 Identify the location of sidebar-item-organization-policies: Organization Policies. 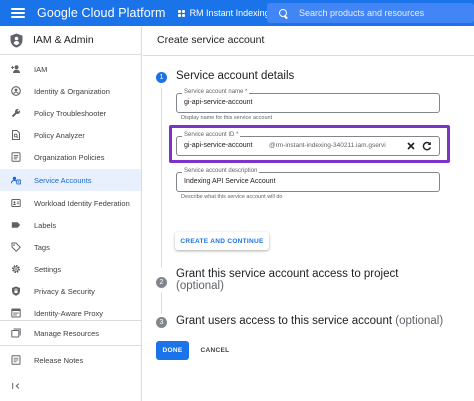
(70, 157).